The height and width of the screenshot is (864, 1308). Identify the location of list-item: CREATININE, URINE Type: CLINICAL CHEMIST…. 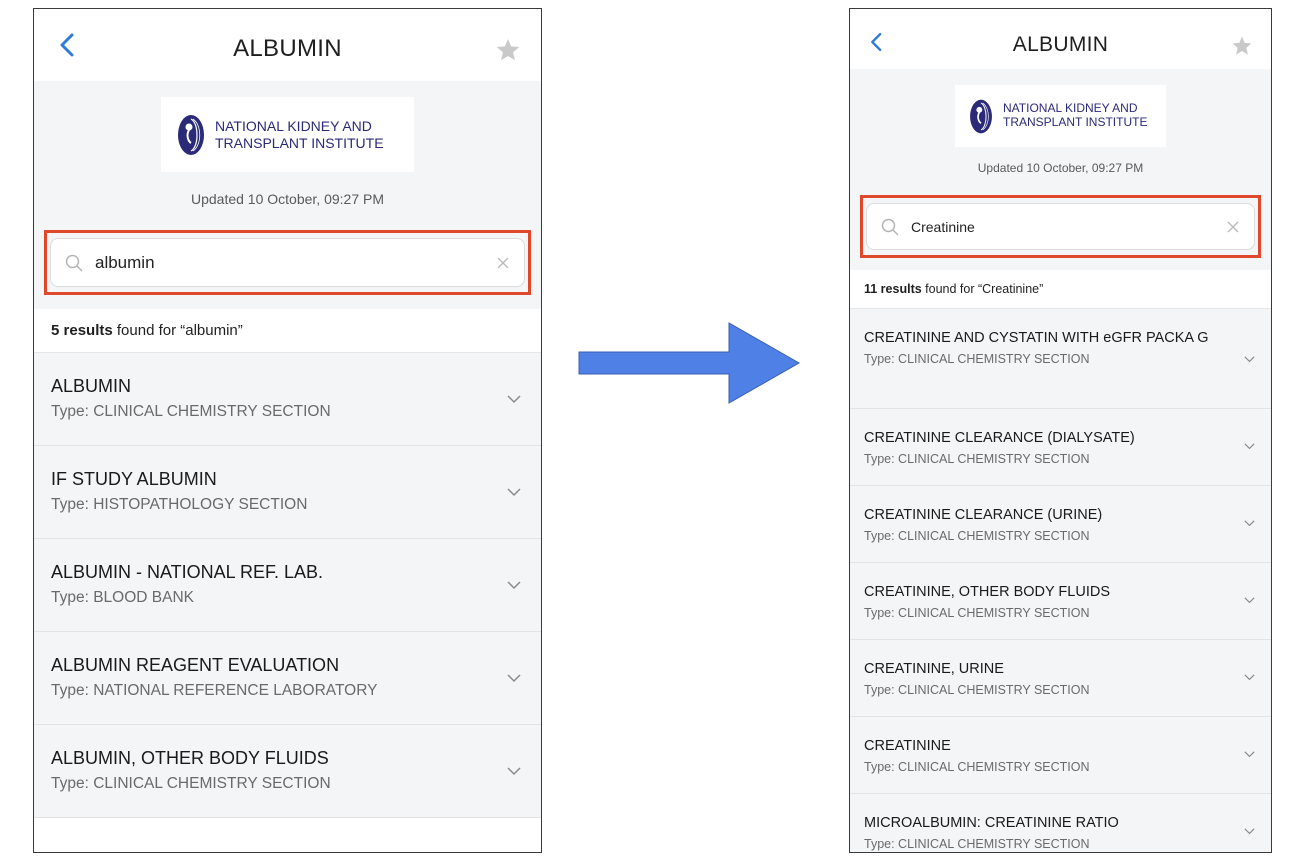
(1060, 678).